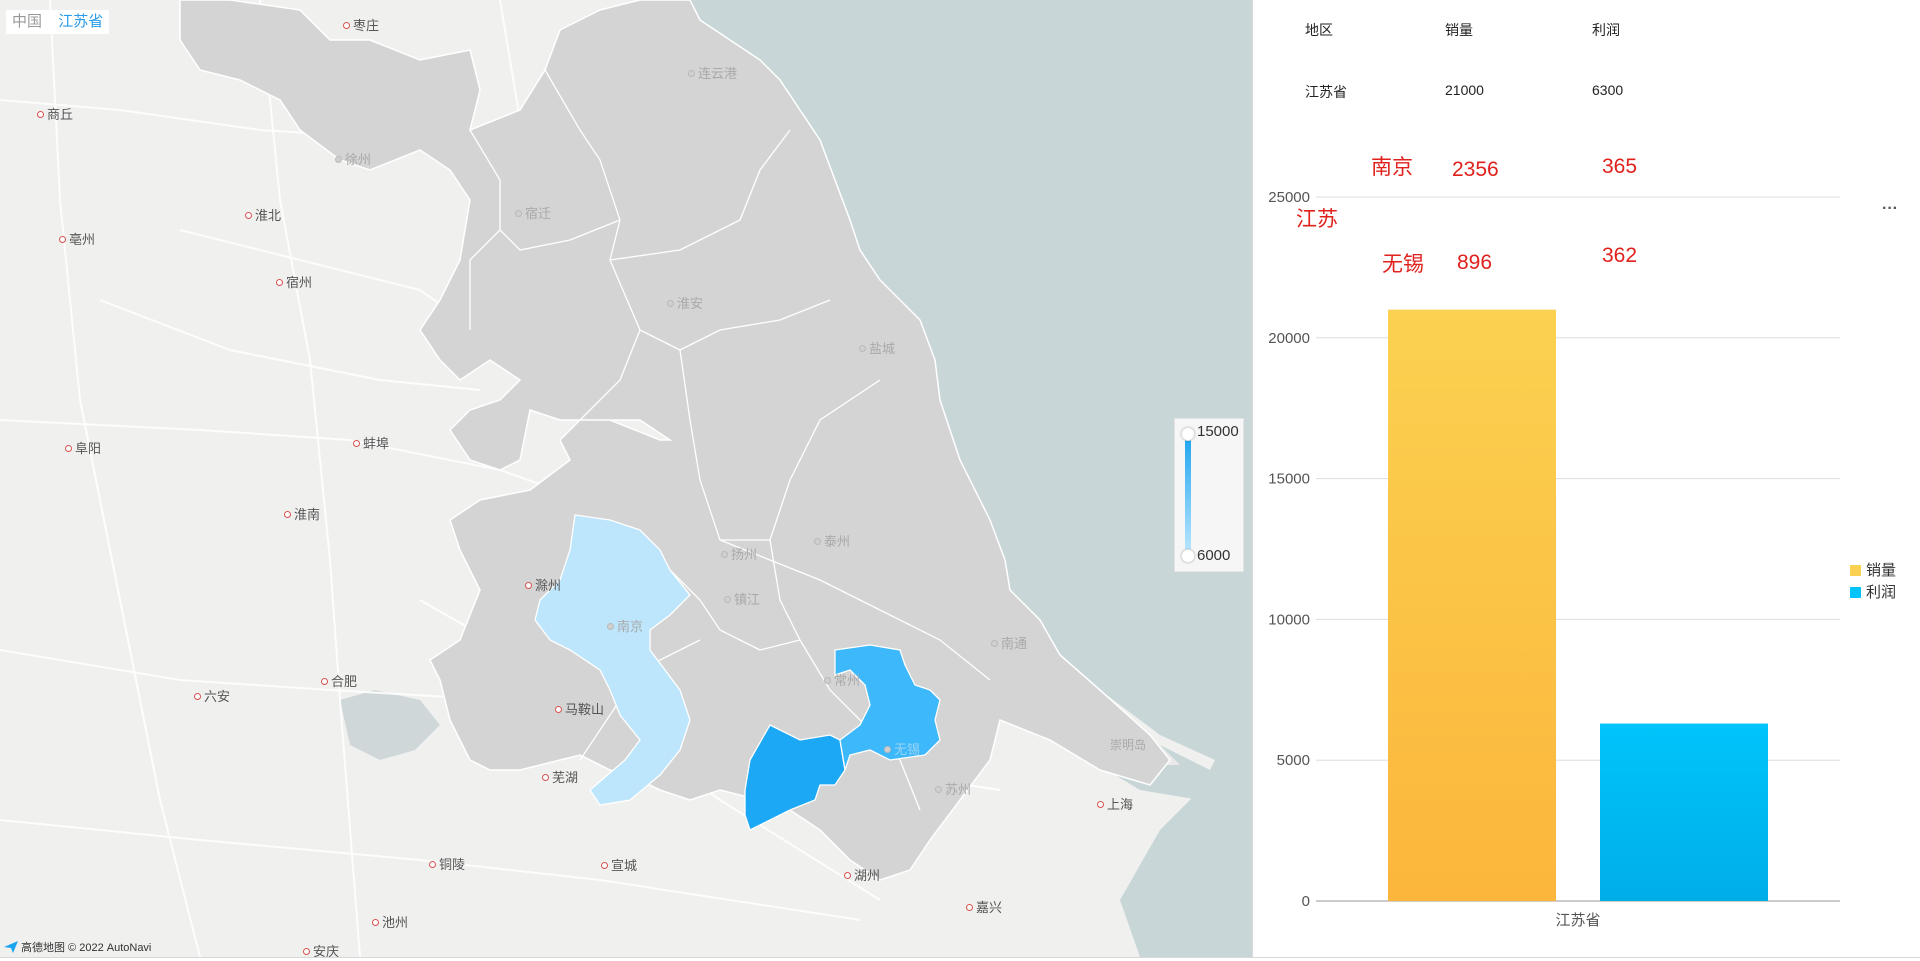 This screenshot has height=961, width=1920. What do you see at coordinates (1319, 30) in the screenshot?
I see `header-region: 地区` at bounding box center [1319, 30].